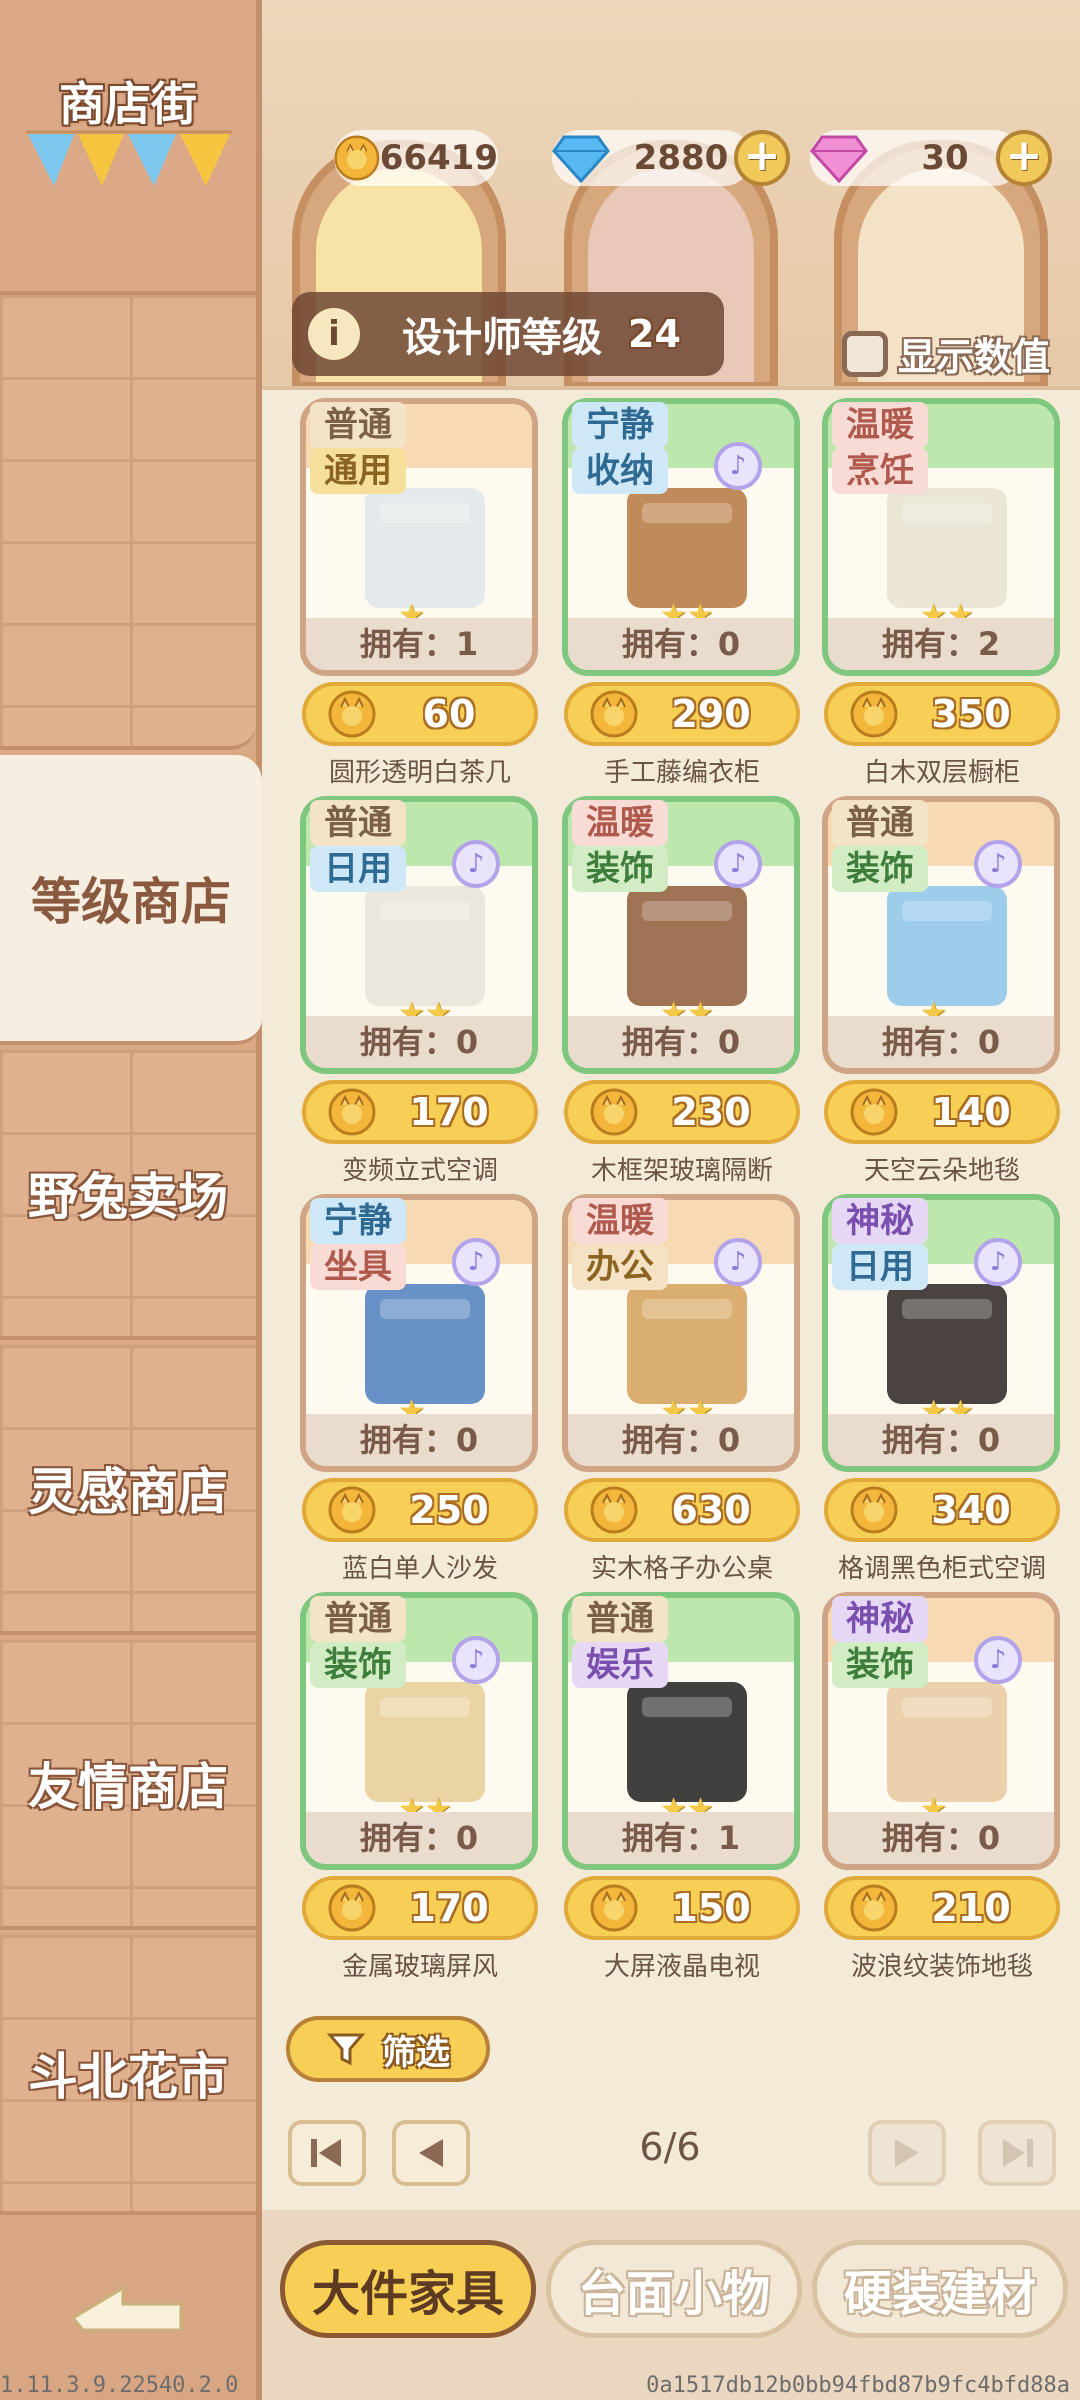 This screenshot has height=2400, width=1080. What do you see at coordinates (880, 471) in the screenshot?
I see `category-tag: 烹饪` at bounding box center [880, 471].